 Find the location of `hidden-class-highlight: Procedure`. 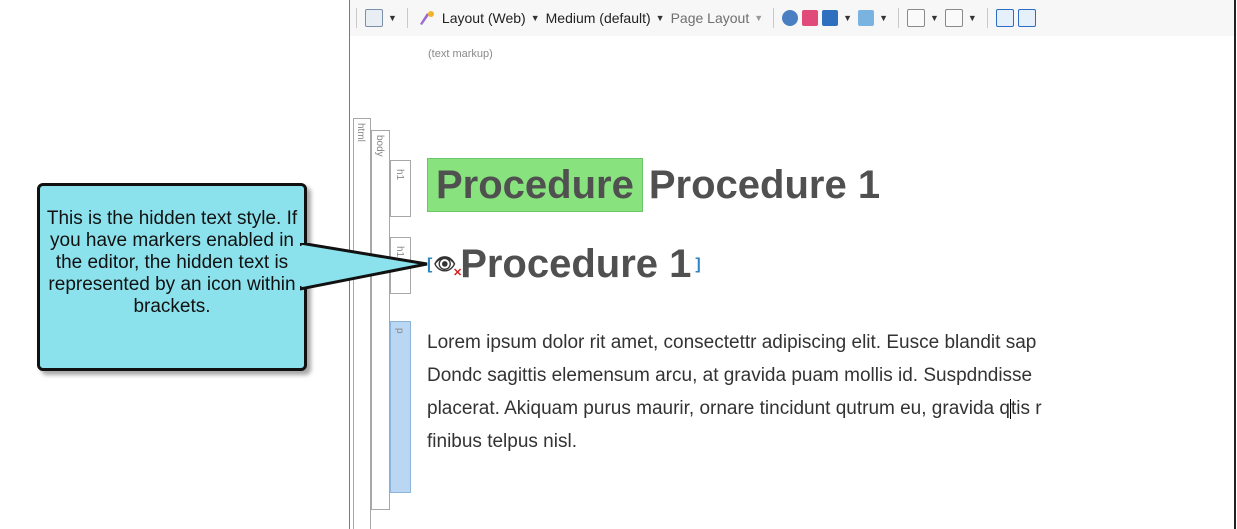

hidden-class-highlight: Procedure is located at coordinates (535, 185).